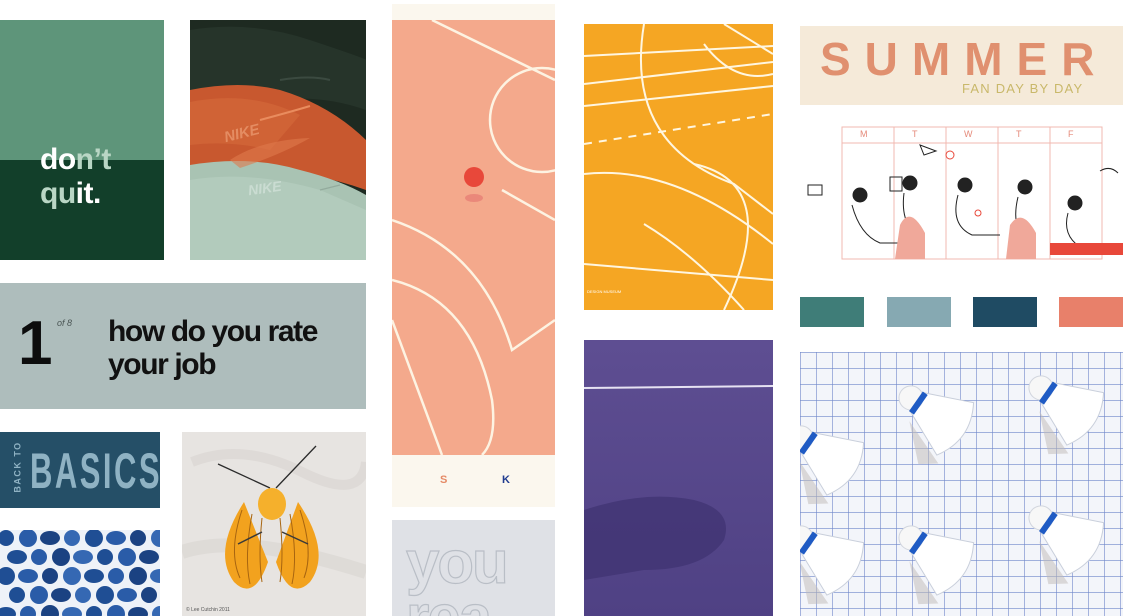 This screenshot has width=1123, height=616. Describe the element at coordinates (1019, 134) in the screenshot. I see `day-t2: T` at that location.